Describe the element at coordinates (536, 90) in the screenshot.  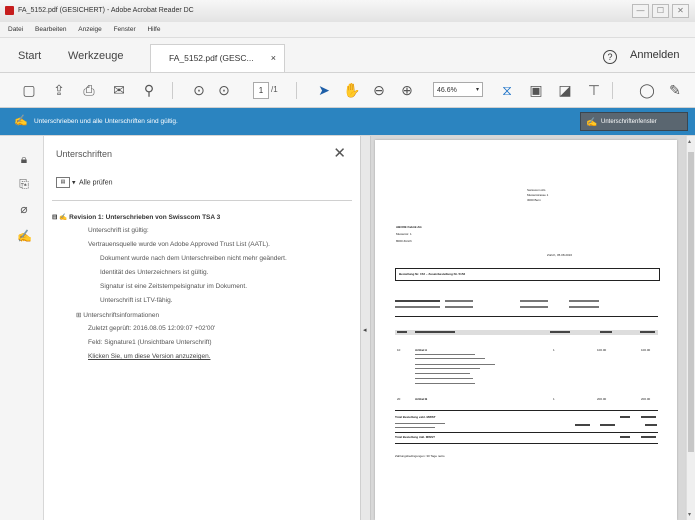
I see `scan-icon: ▣` at that location.